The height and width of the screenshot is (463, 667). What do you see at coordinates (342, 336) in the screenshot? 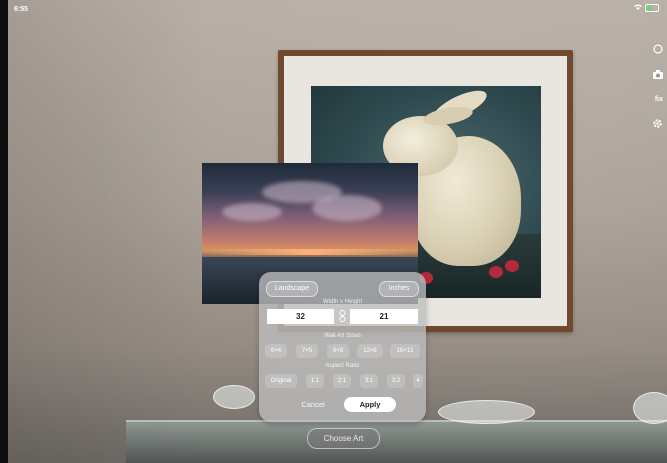
I see `wall-art-sizes-label: Wall Art Sizes` at bounding box center [342, 336].